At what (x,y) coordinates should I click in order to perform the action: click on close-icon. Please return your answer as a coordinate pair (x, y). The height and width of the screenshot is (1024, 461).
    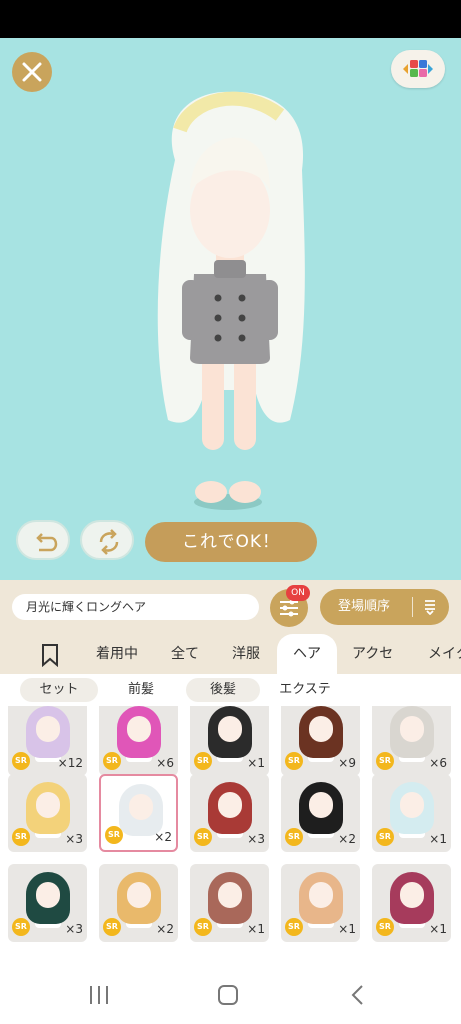
    Looking at the image, I should click on (32, 72).